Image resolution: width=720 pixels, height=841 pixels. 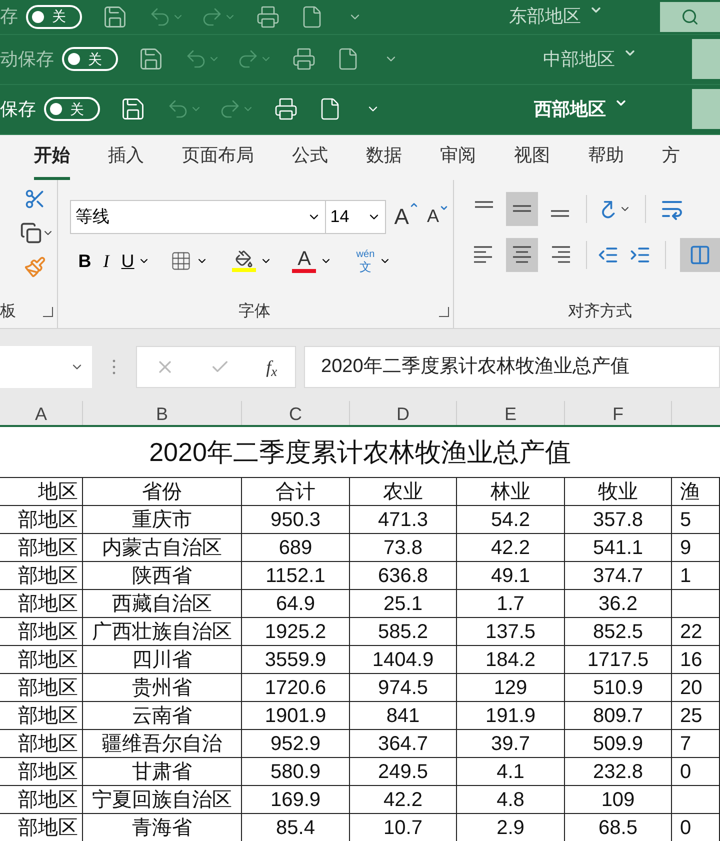 I want to click on table-cell: 109, so click(x=618, y=799).